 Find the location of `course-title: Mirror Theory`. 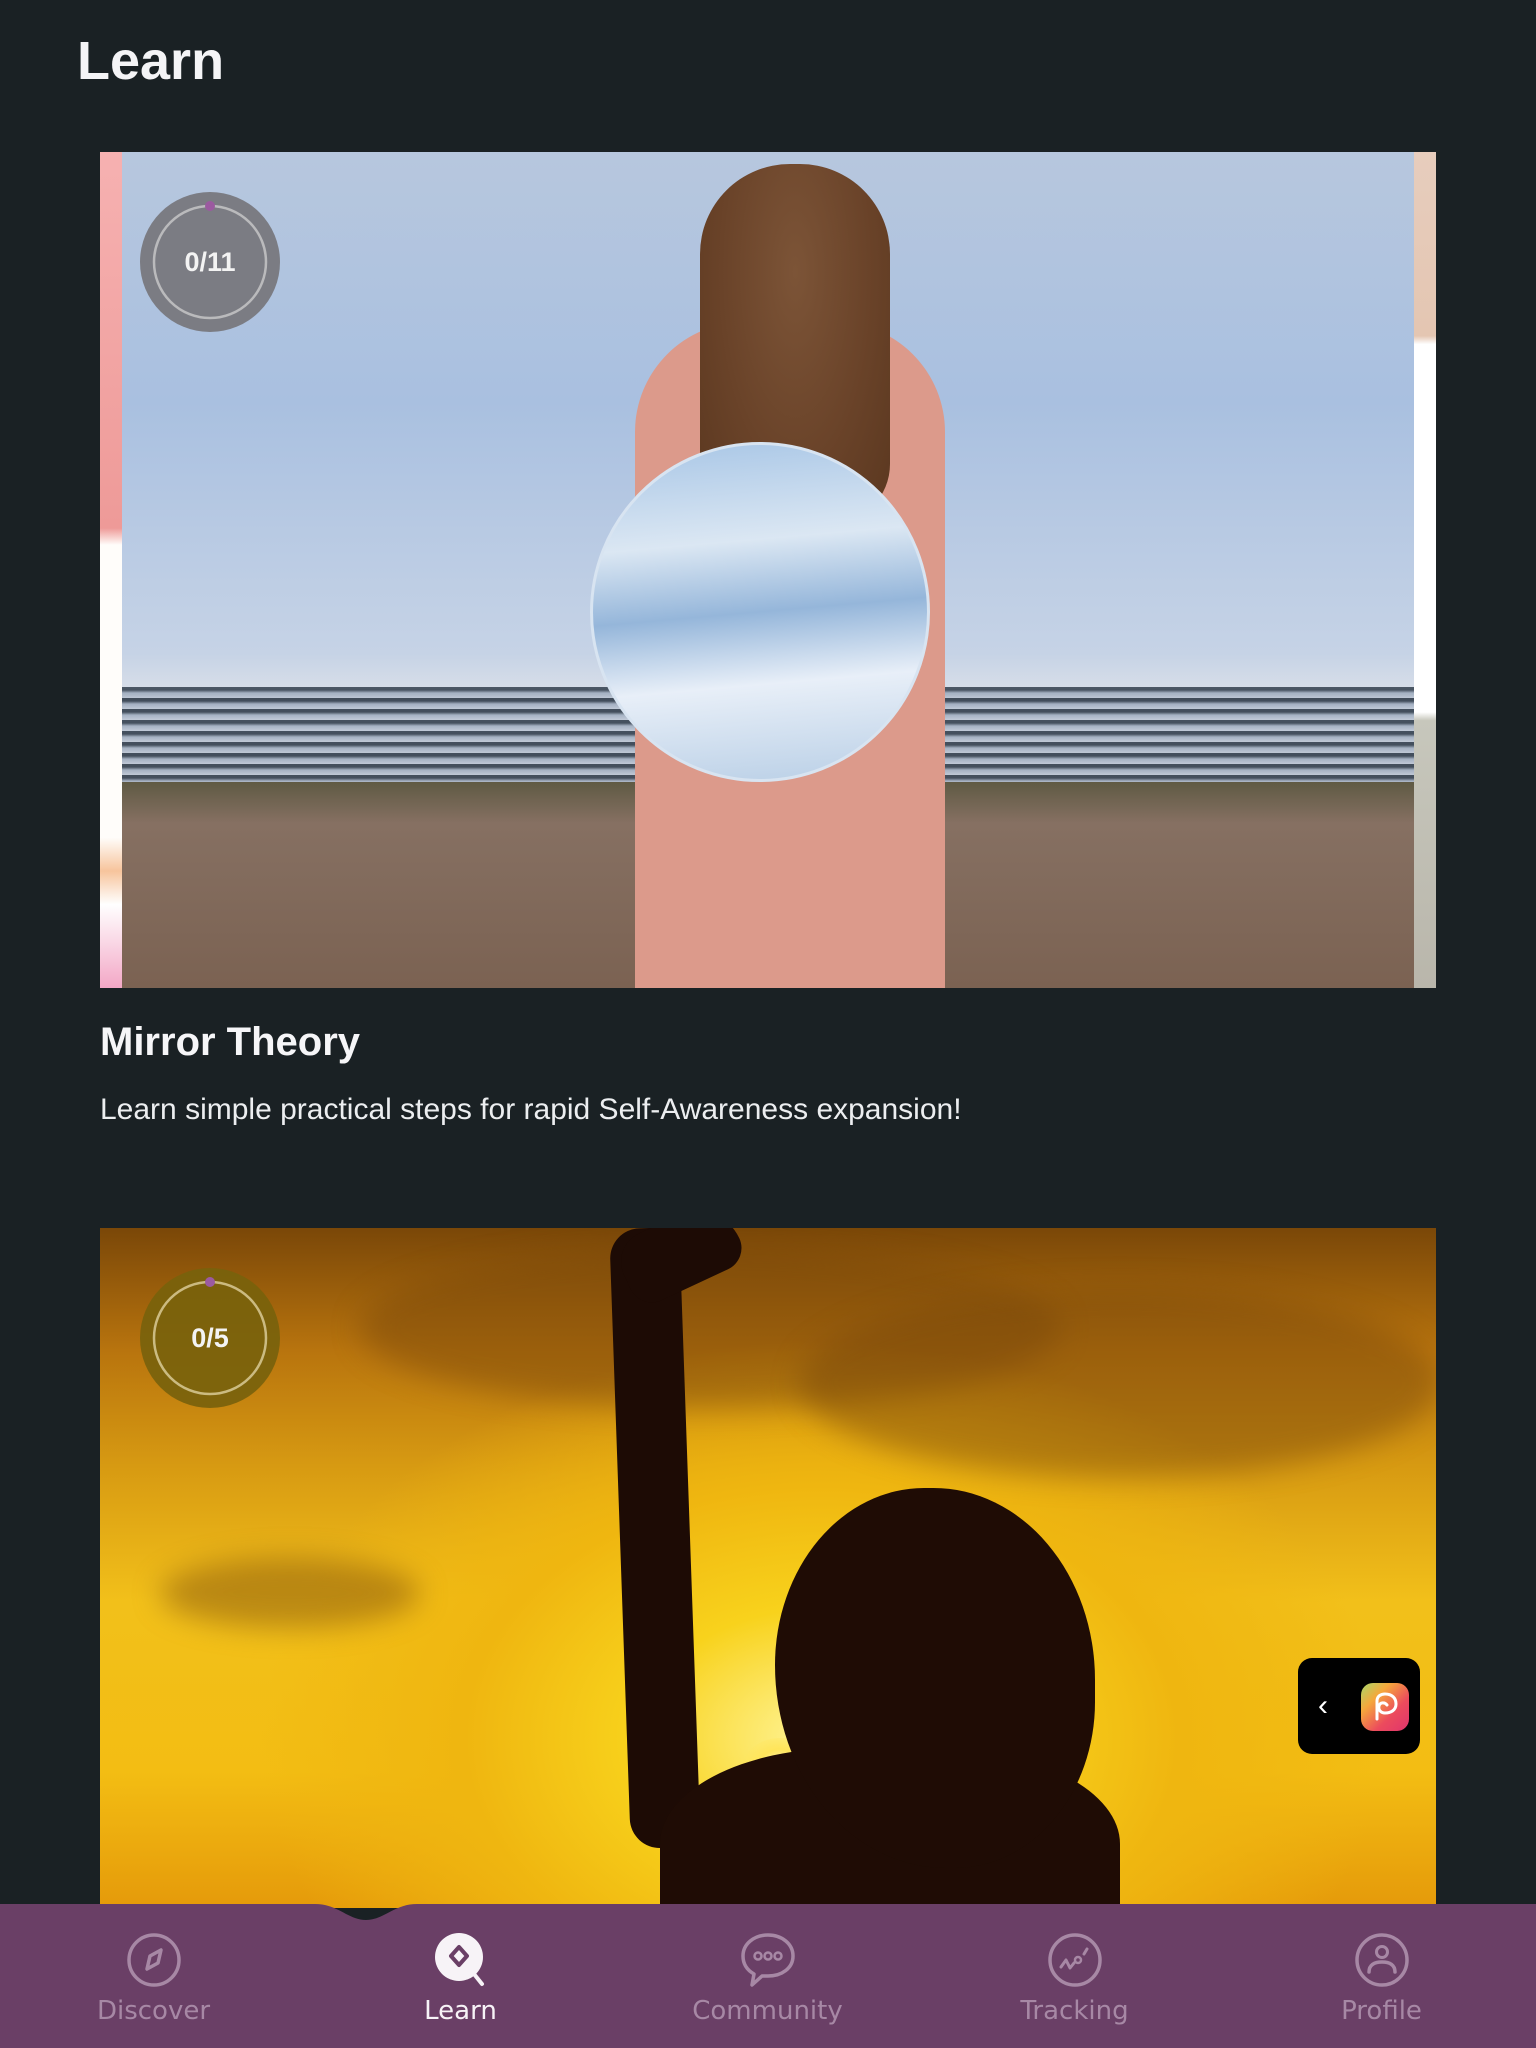

course-title: Mirror Theory is located at coordinates (230, 1042).